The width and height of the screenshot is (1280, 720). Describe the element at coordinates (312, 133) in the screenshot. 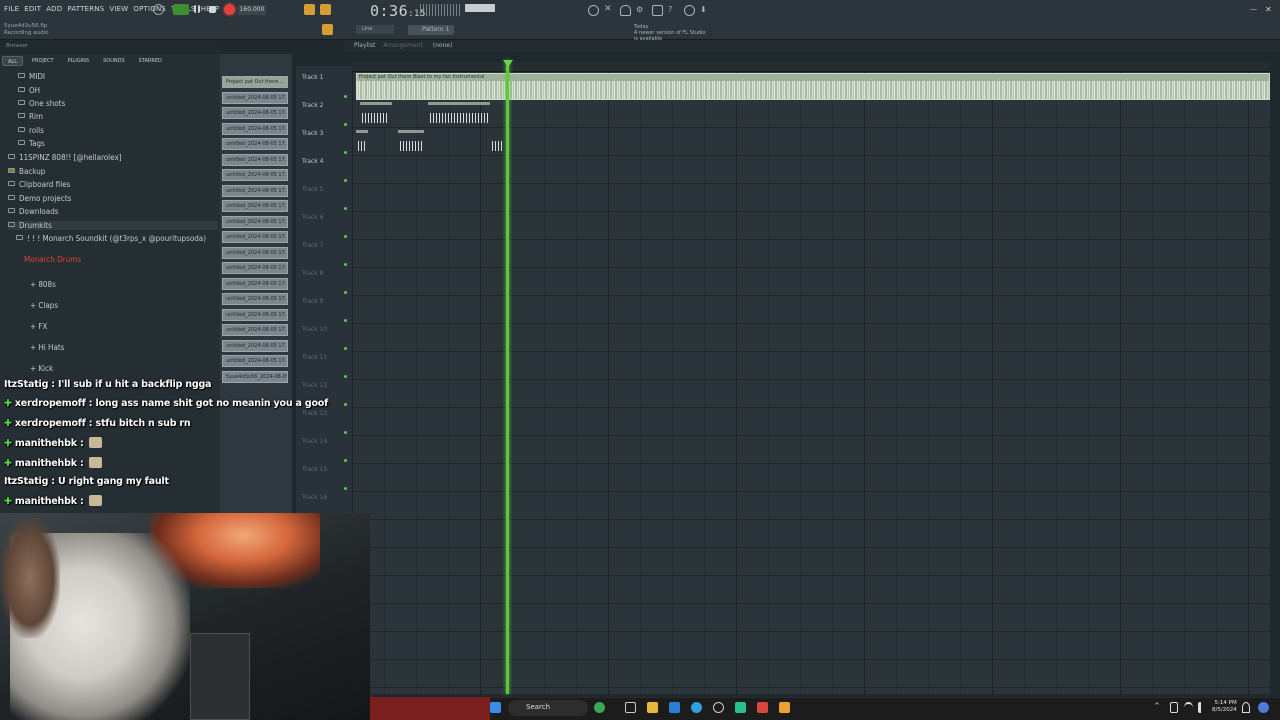

I see `track-label: Track 3` at that location.